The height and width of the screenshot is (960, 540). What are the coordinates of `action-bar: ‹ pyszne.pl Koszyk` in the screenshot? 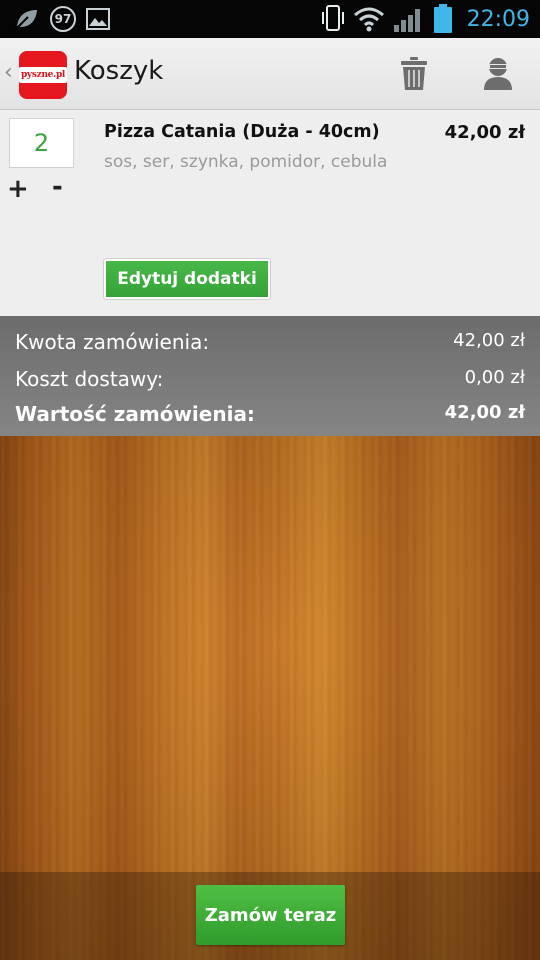 It's located at (270, 74).